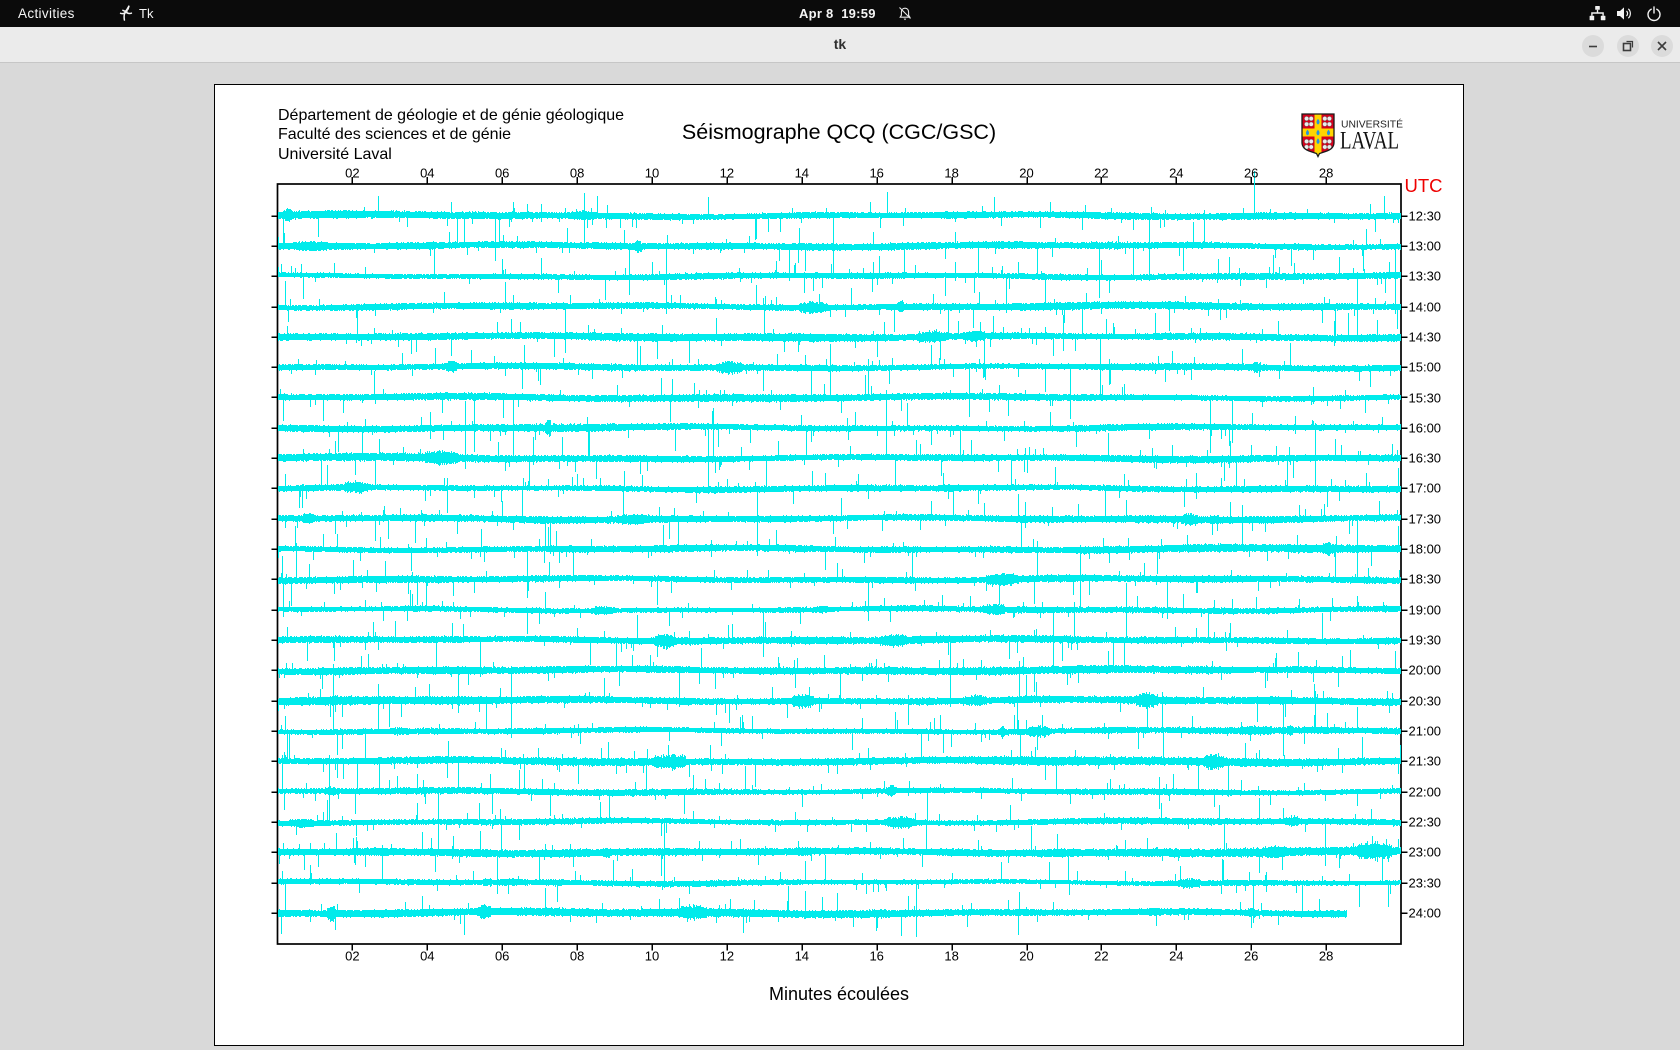 The image size is (1680, 1050). Describe the element at coordinates (1369, 141) in the screenshot. I see `svg-text: LAVAL` at that location.